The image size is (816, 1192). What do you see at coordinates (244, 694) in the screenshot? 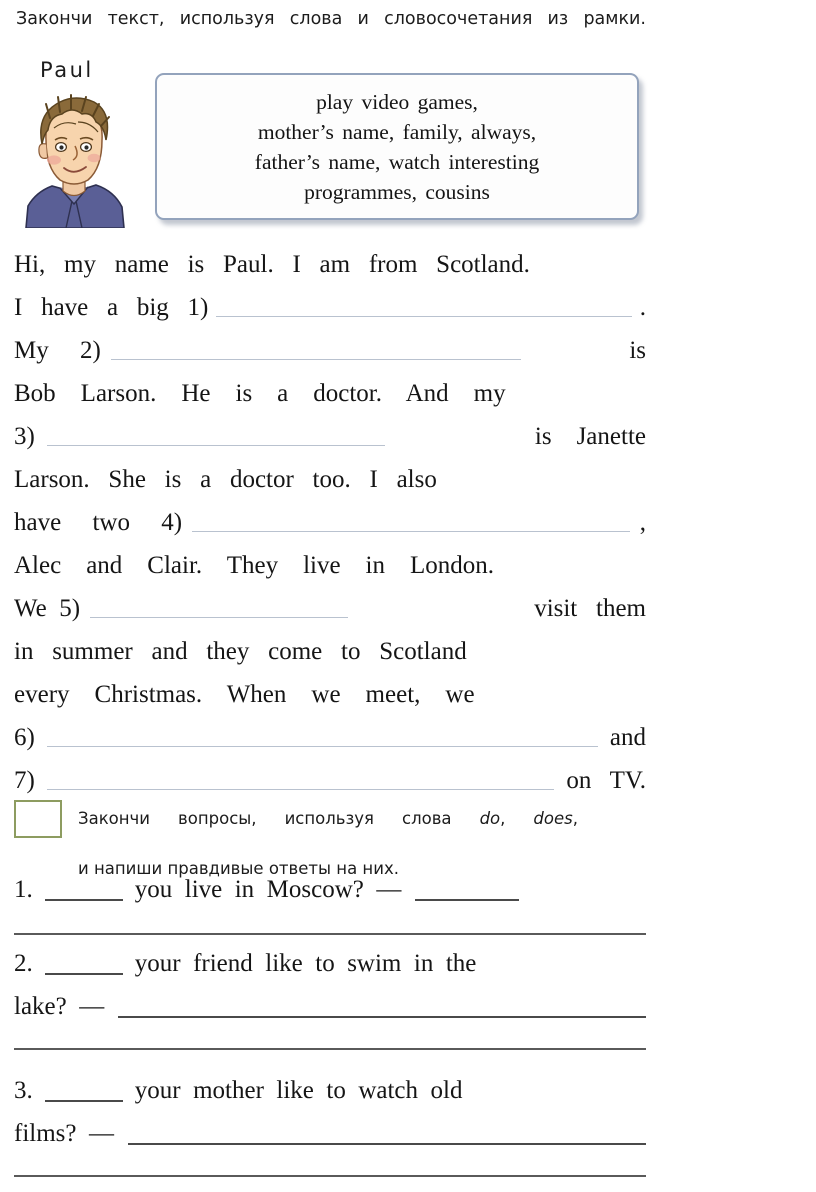
I see `passage-text: every Christmas. When we meet, we` at bounding box center [244, 694].